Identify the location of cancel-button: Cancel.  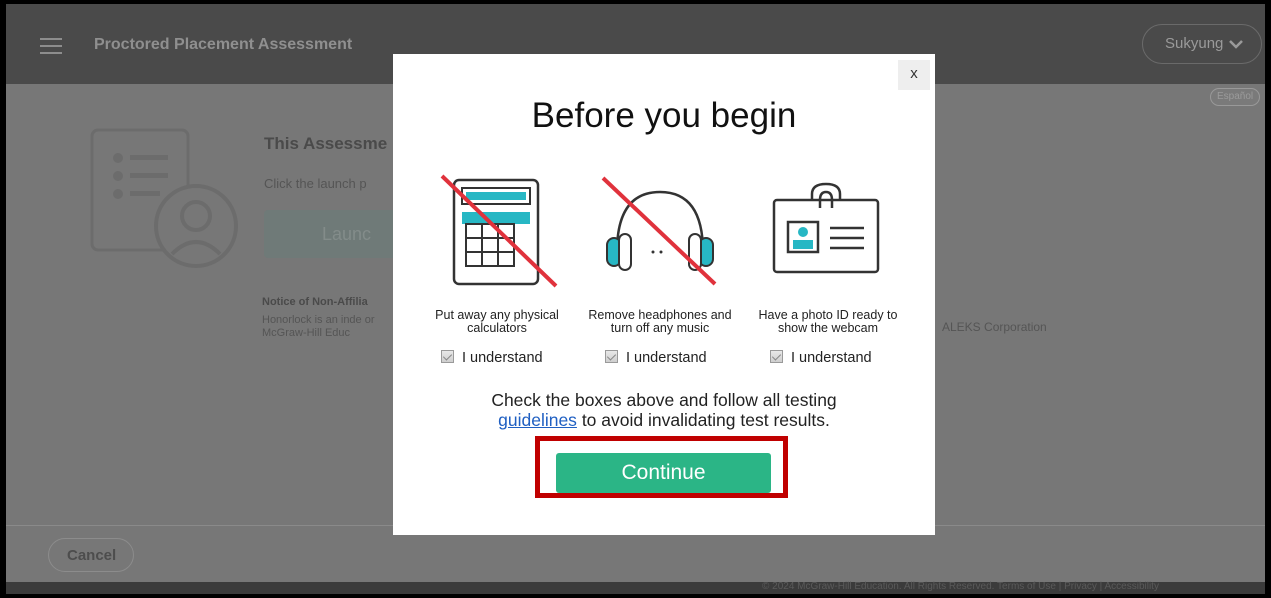
(91, 555).